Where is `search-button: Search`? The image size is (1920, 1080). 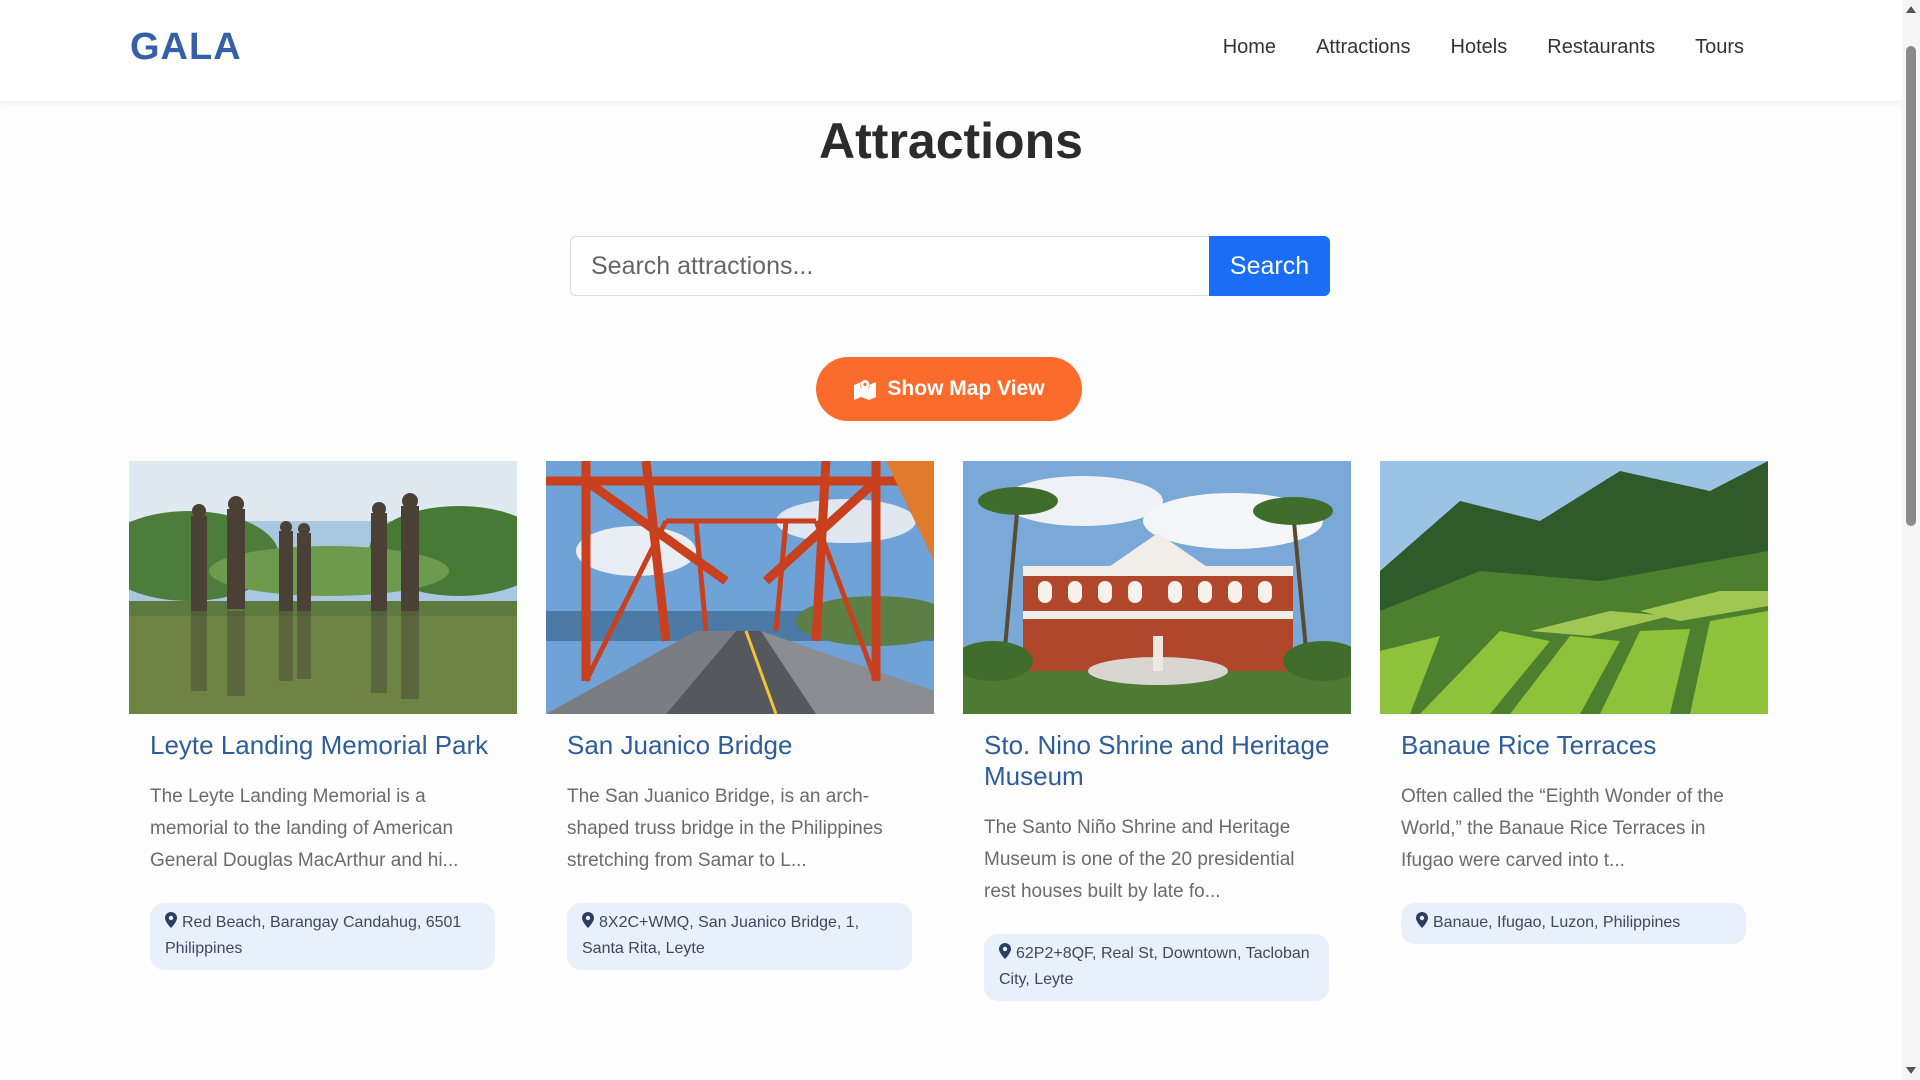 search-button: Search is located at coordinates (1269, 266).